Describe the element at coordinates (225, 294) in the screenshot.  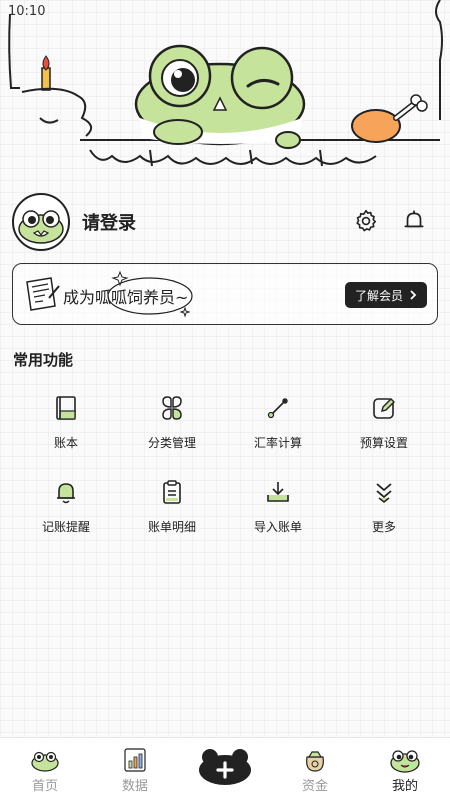
I see `member-banner: 成为呱呱饲养员~ 了解会员` at that location.